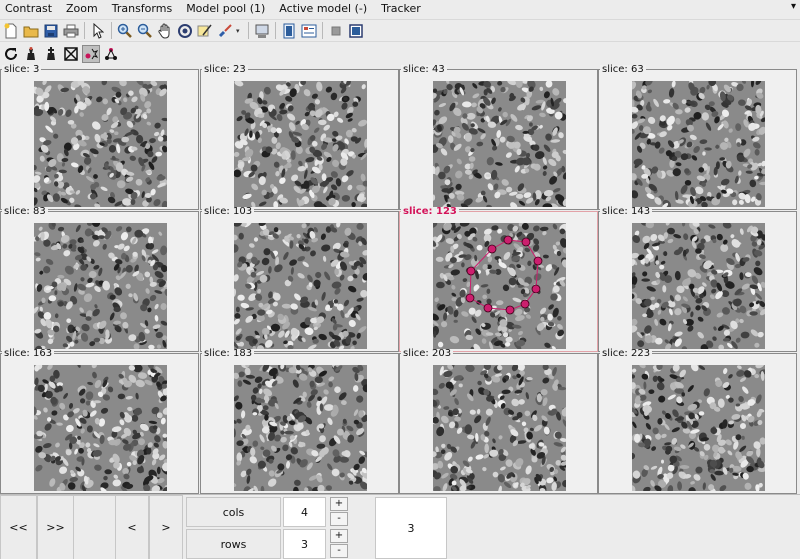 The height and width of the screenshot is (559, 800). I want to click on menu-tracker: Tracker, so click(401, 9).